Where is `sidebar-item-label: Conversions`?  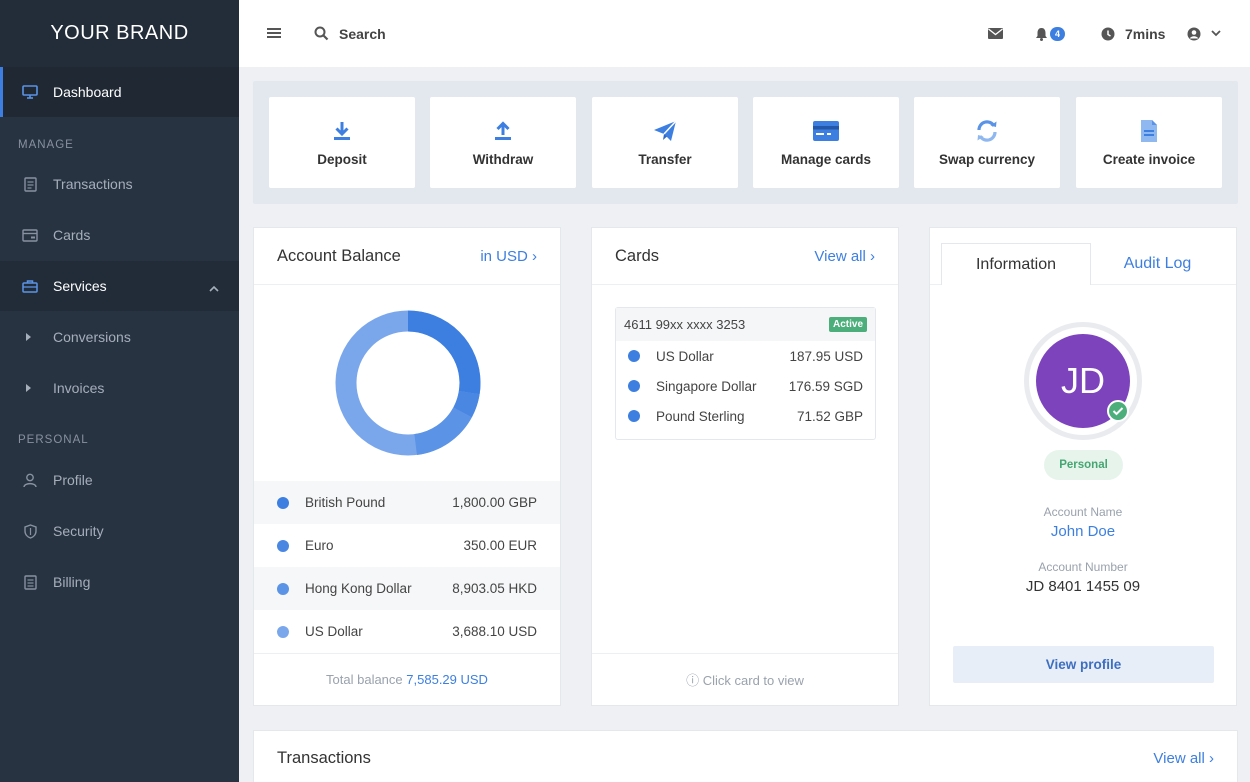 sidebar-item-label: Conversions is located at coordinates (92, 337).